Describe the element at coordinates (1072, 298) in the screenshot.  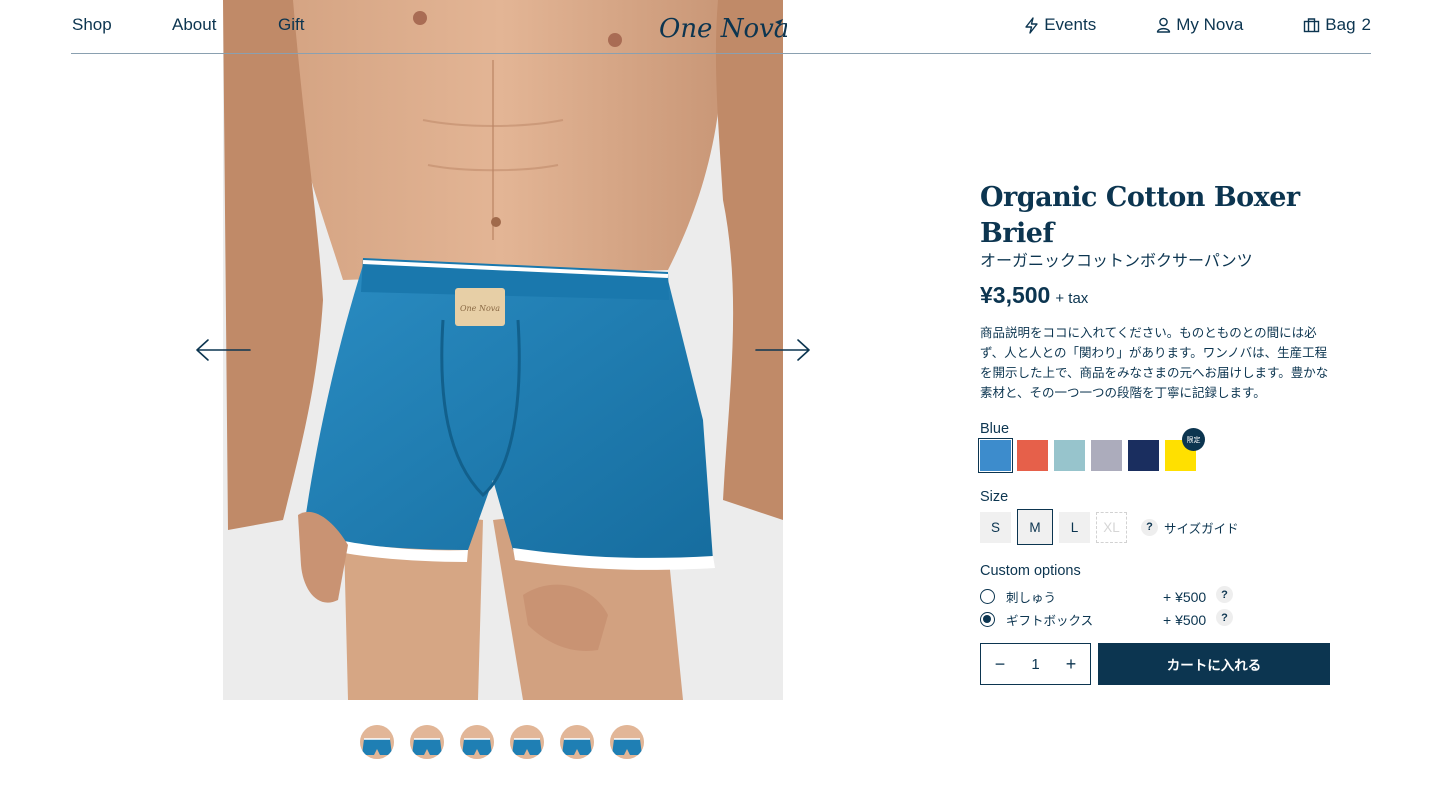
I see `tax-note: + tax` at that location.